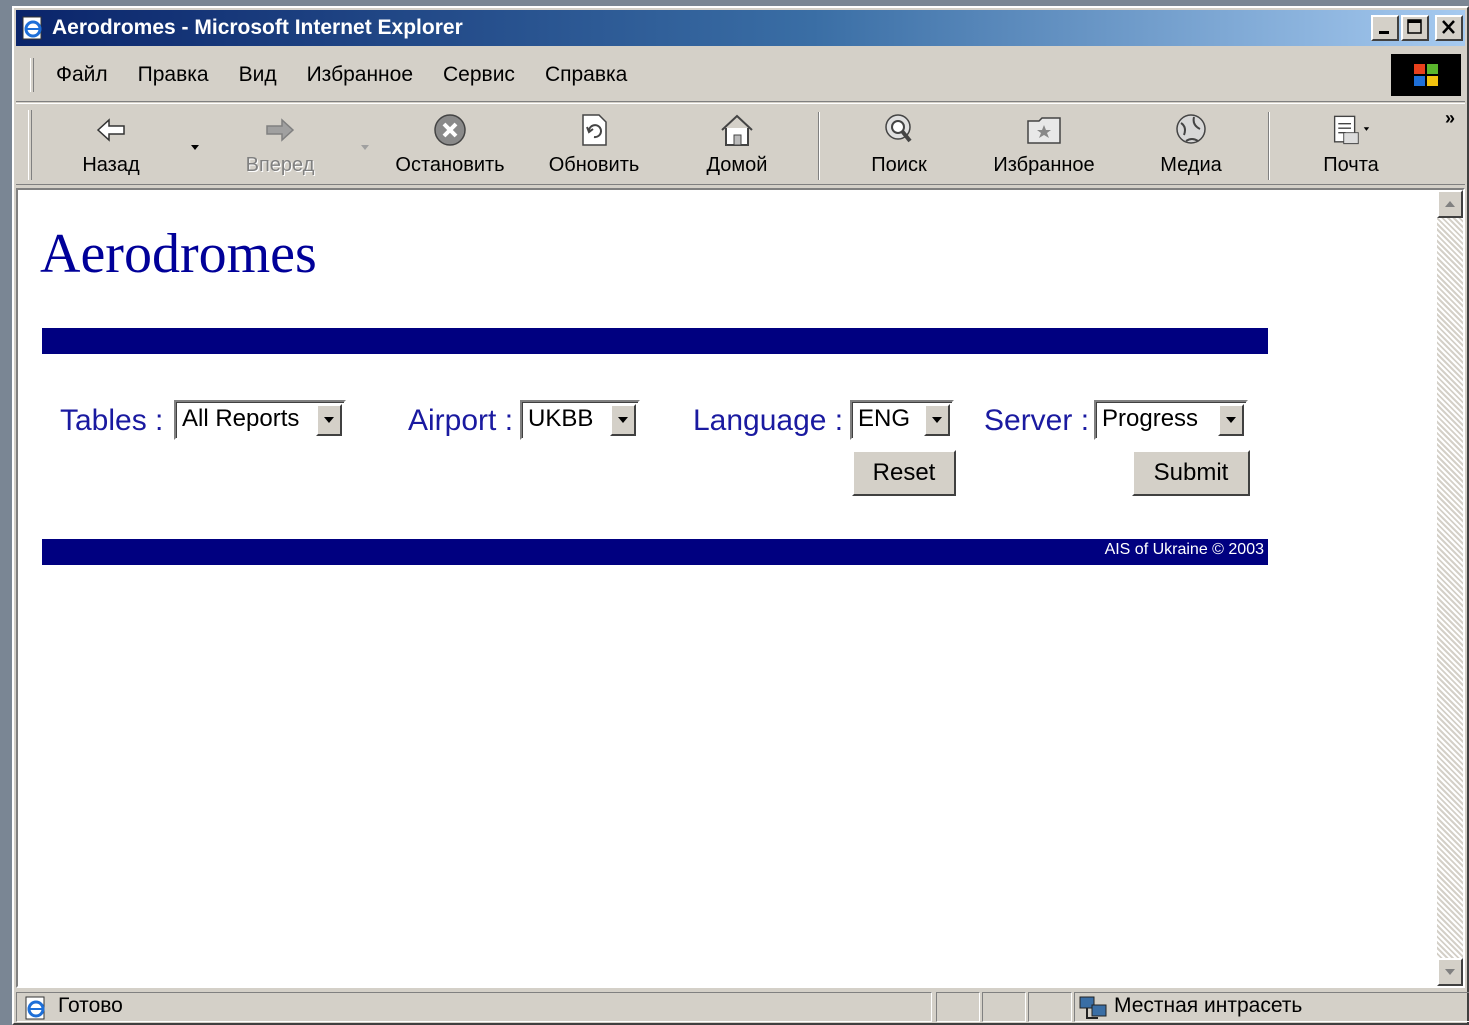 This screenshot has height=1025, width=1469. I want to click on window-title: Aerodromes - Microsoft Internet Explorer, so click(257, 27).